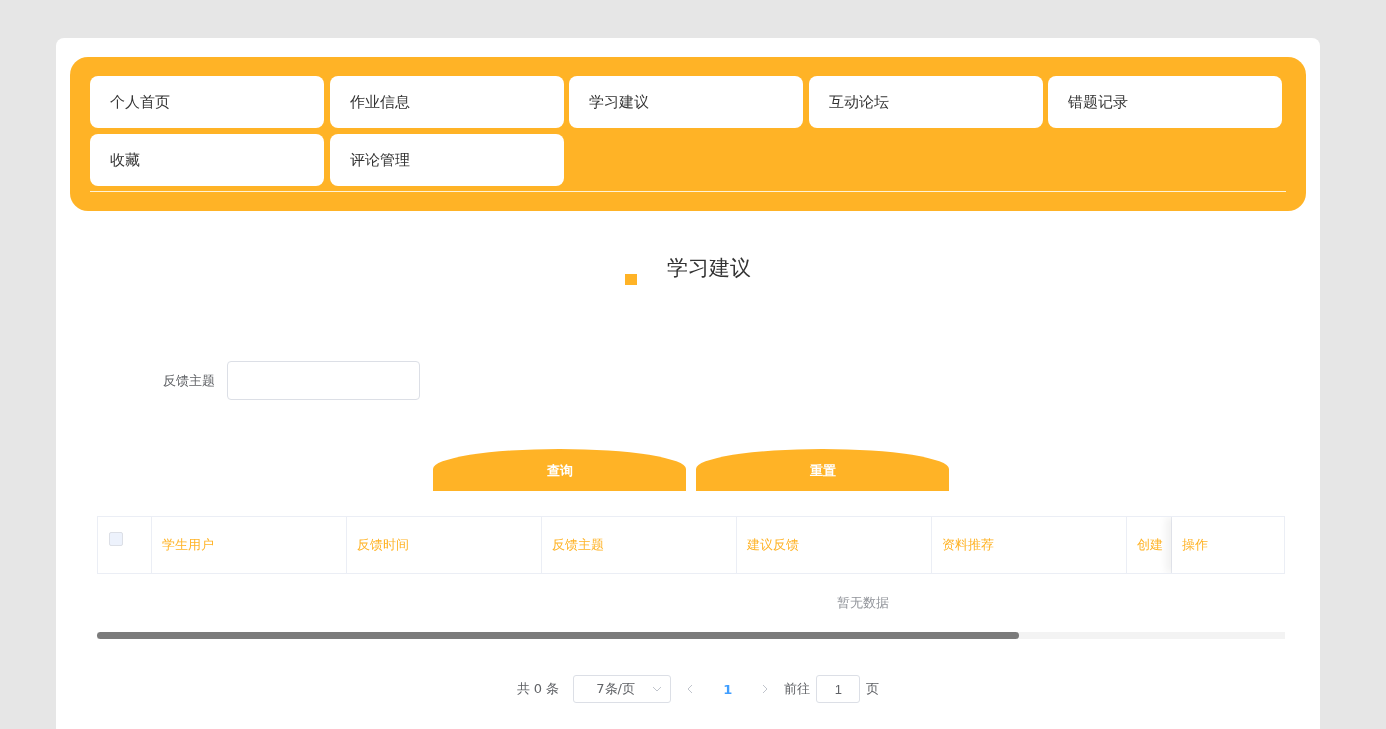  What do you see at coordinates (323, 380) in the screenshot?
I see `input-field` at bounding box center [323, 380].